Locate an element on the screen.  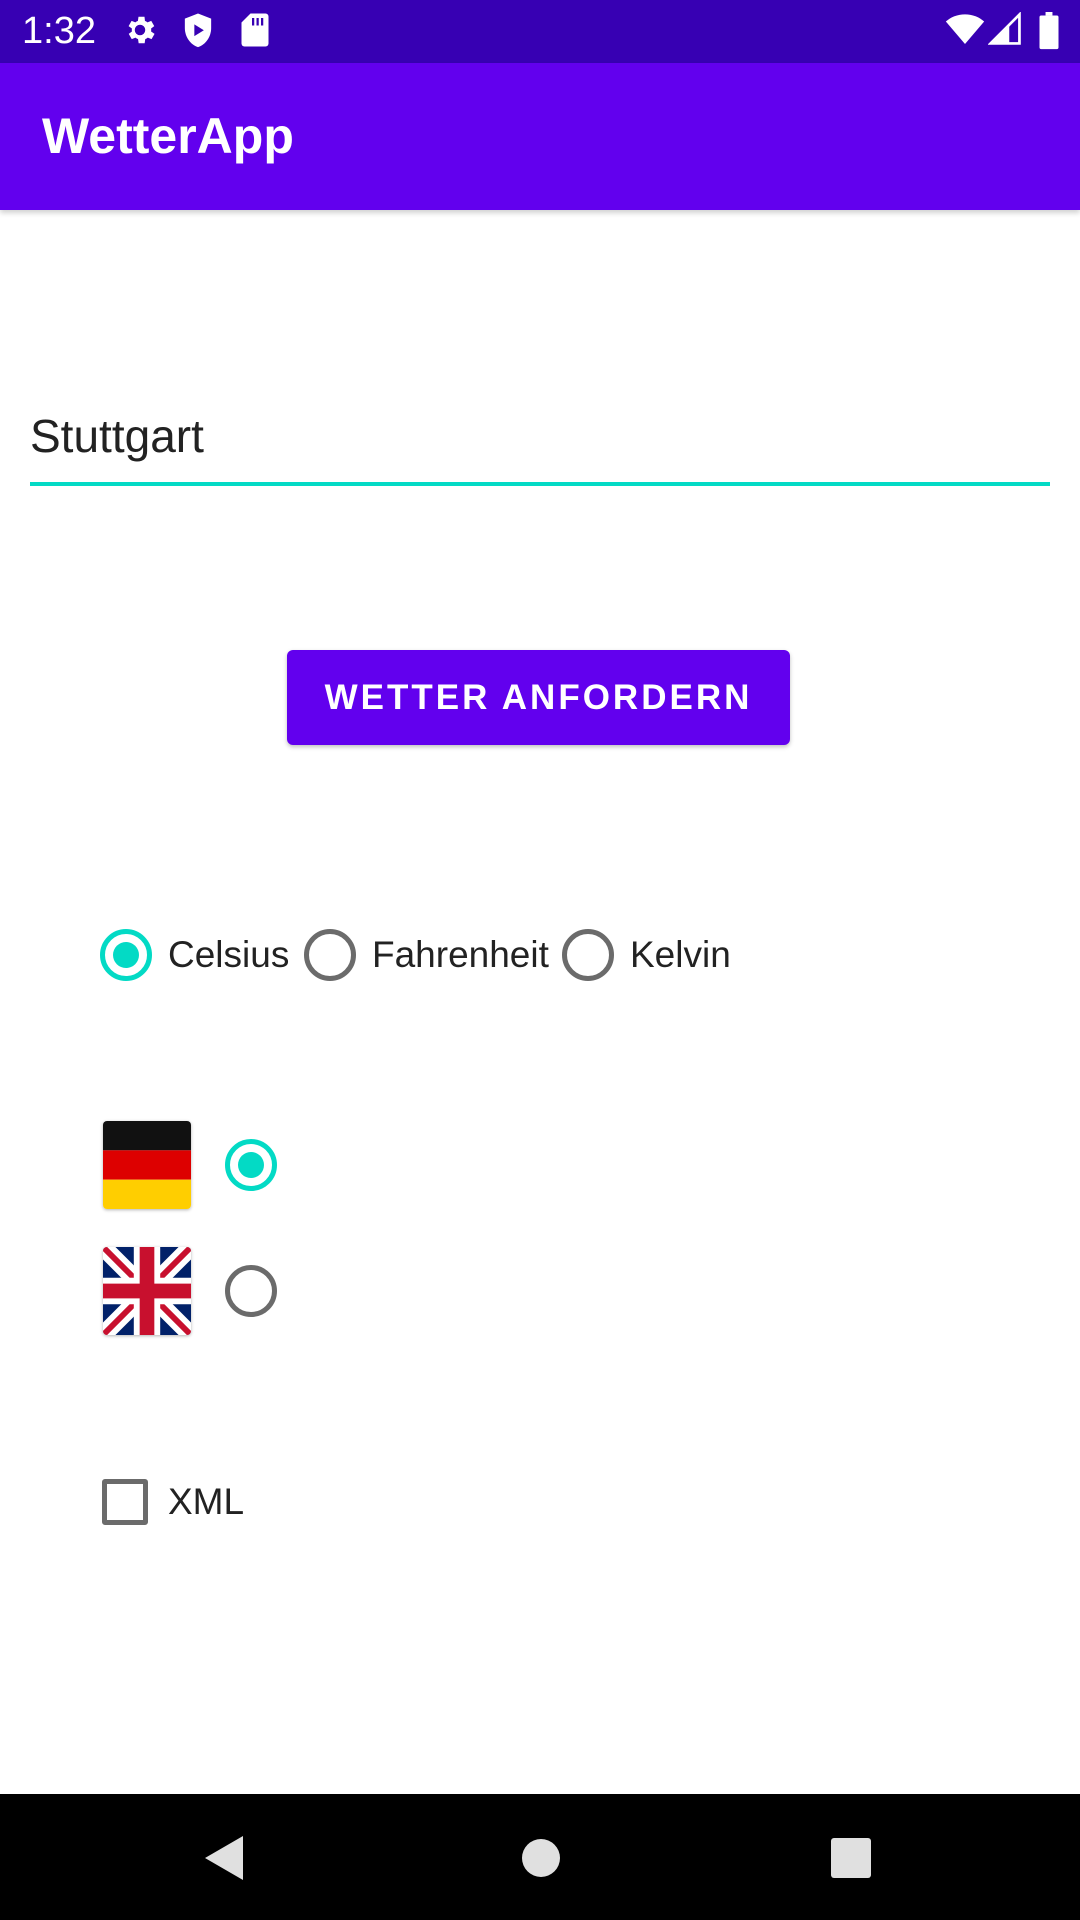
status-time: 1:32 is located at coordinates (59, 31).